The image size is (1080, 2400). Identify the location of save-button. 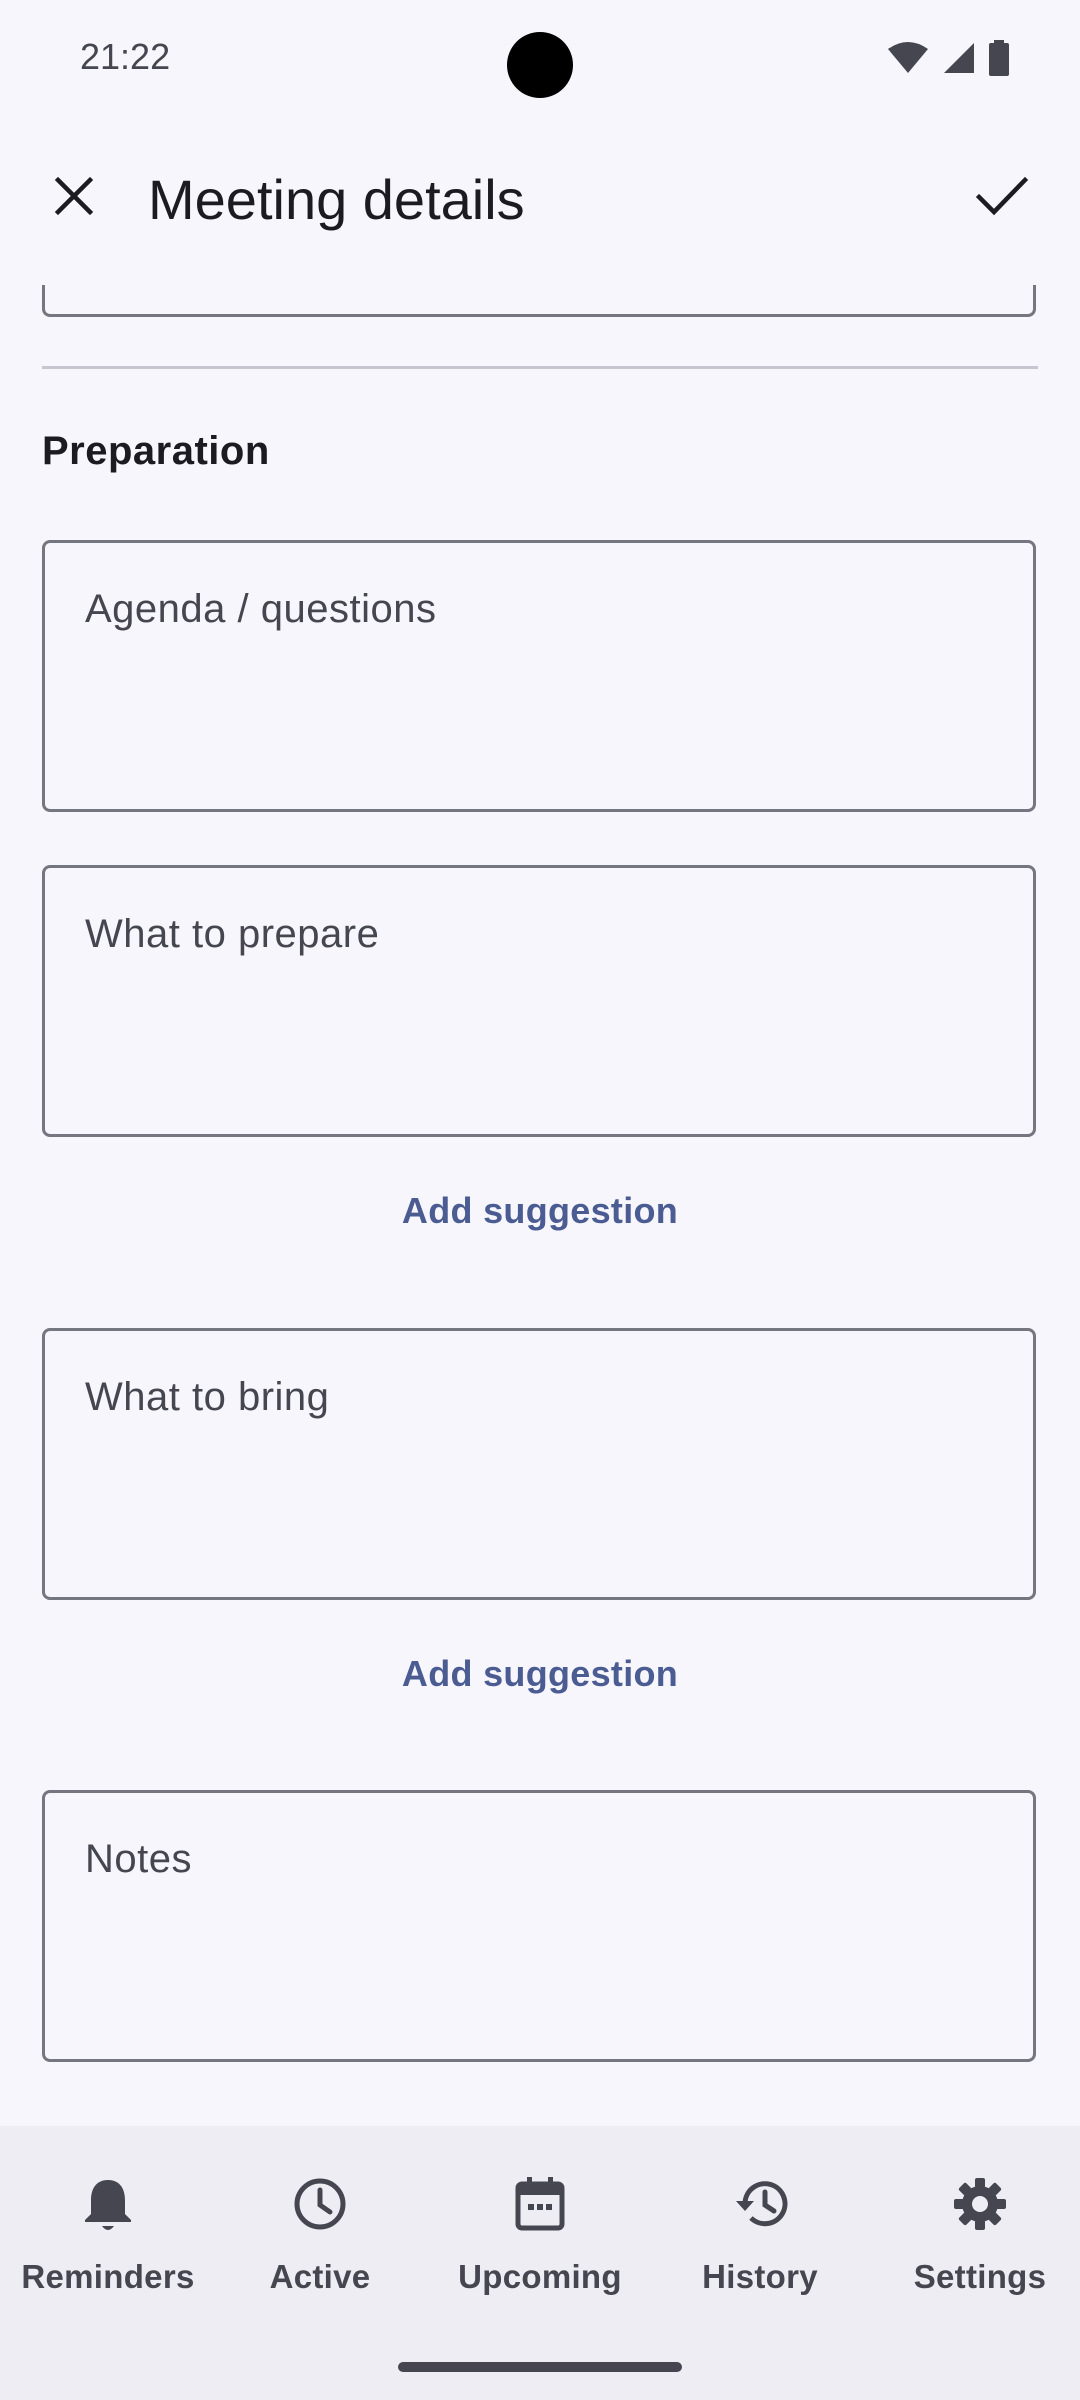
(1002, 198).